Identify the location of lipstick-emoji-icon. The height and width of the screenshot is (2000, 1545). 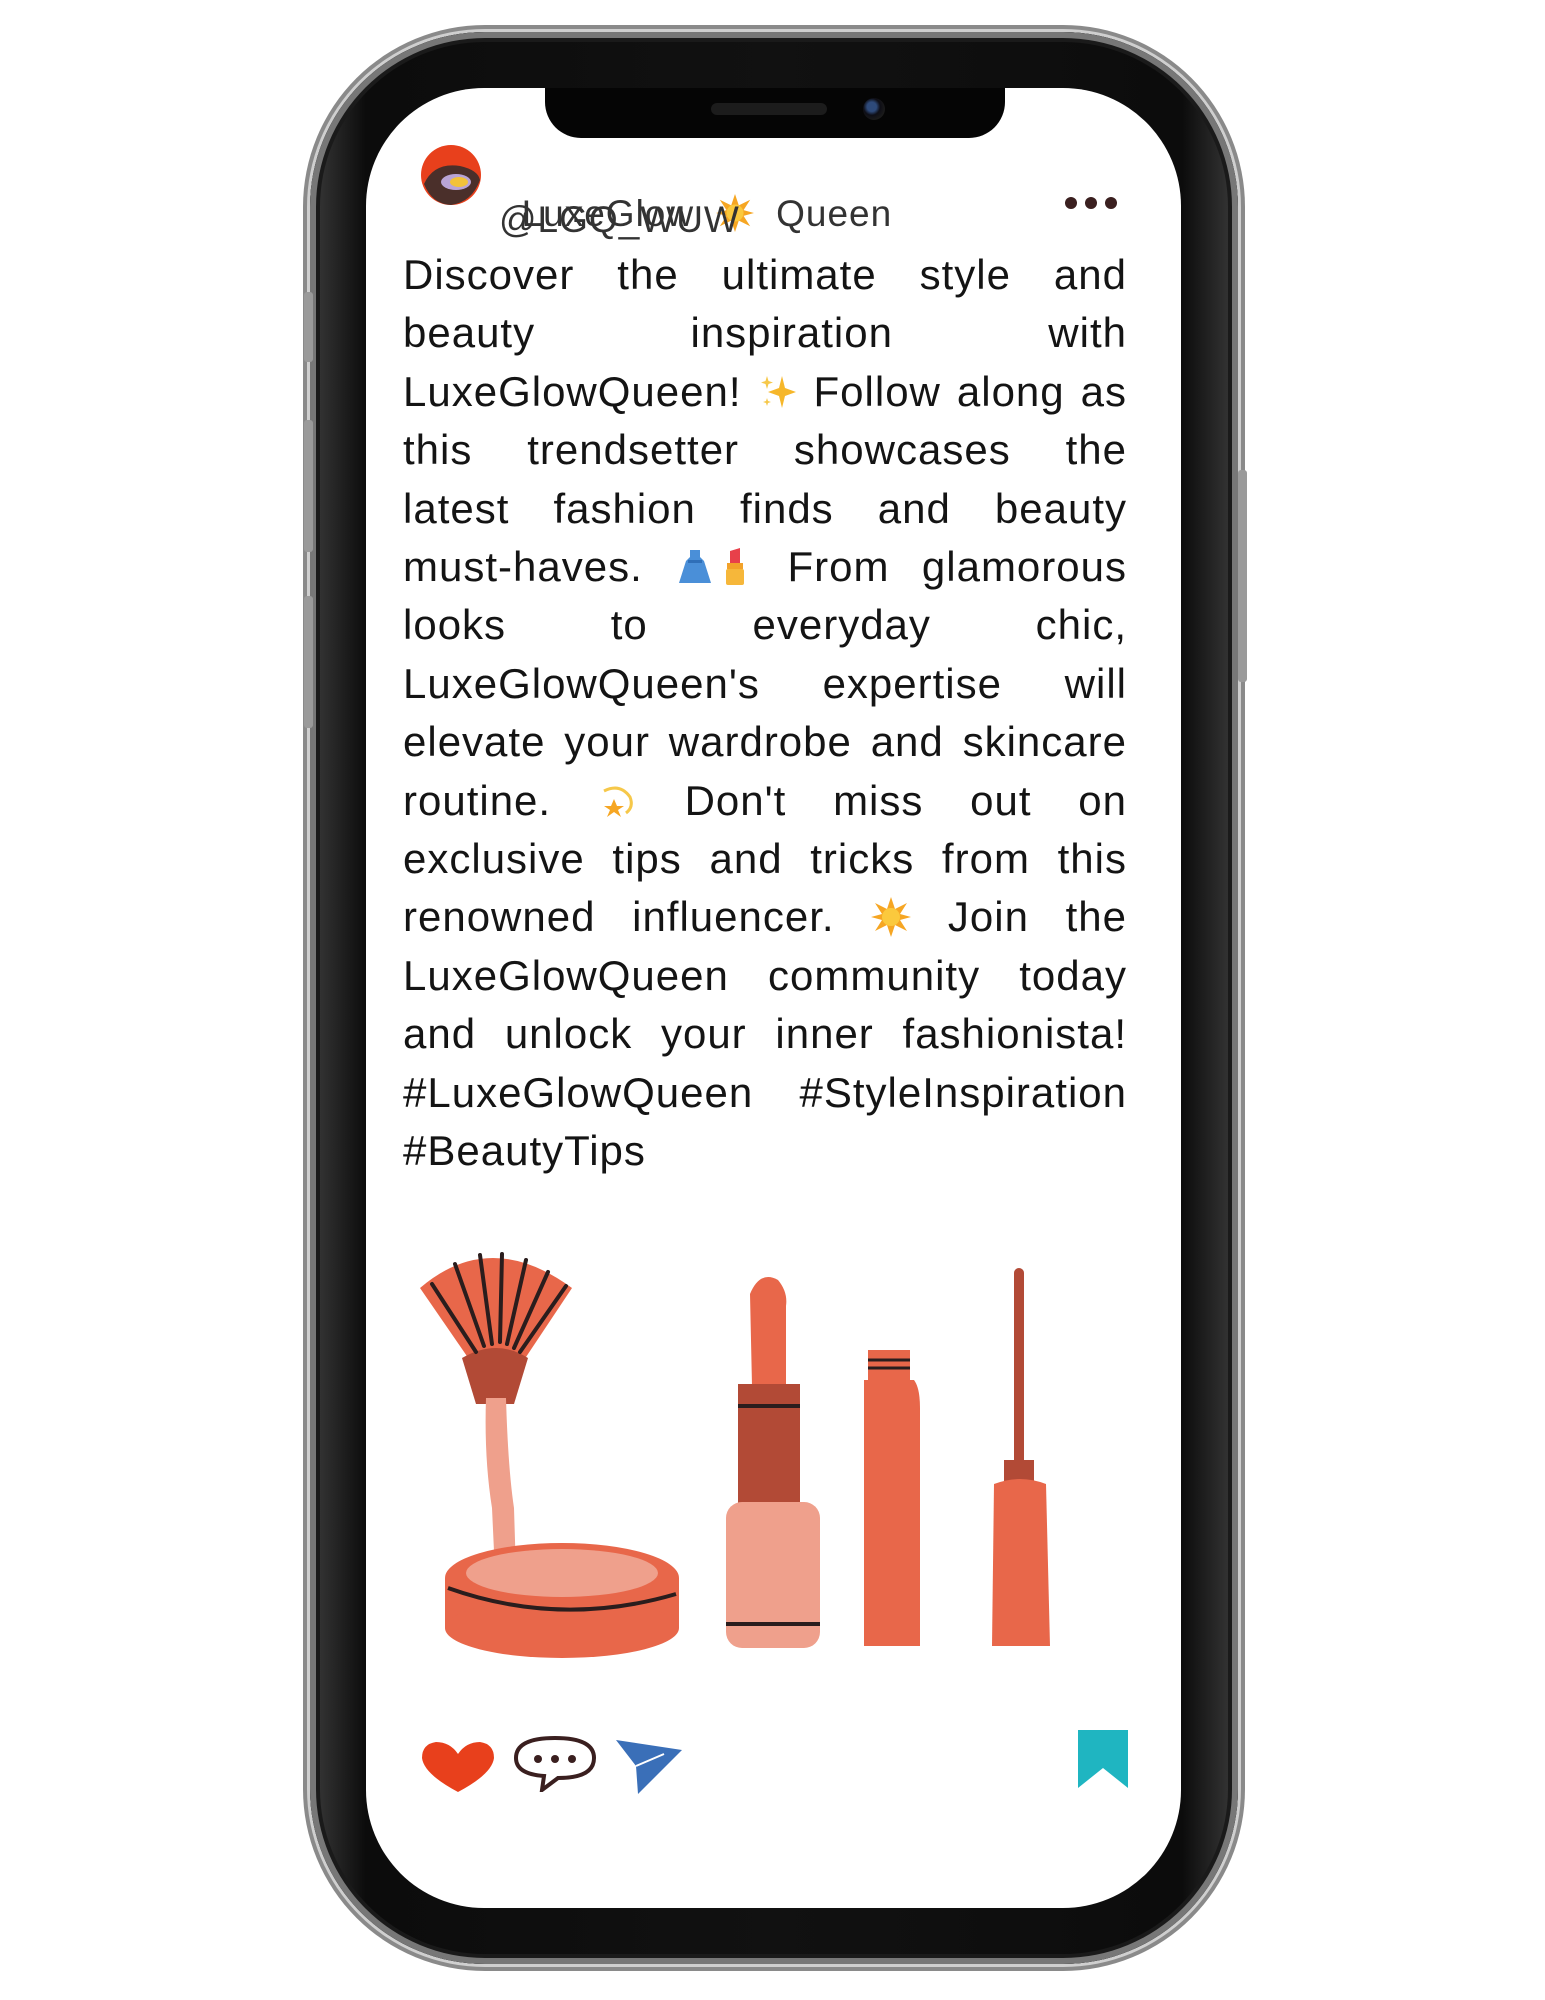
(735, 567).